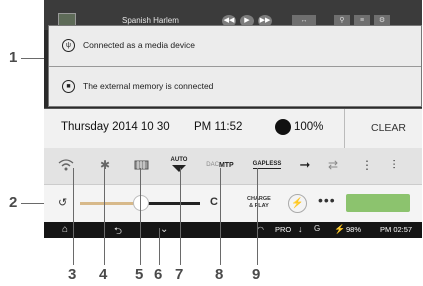 The height and width of the screenshot is (286, 423). I want to click on arrow-right-icon: ➞, so click(305, 165).